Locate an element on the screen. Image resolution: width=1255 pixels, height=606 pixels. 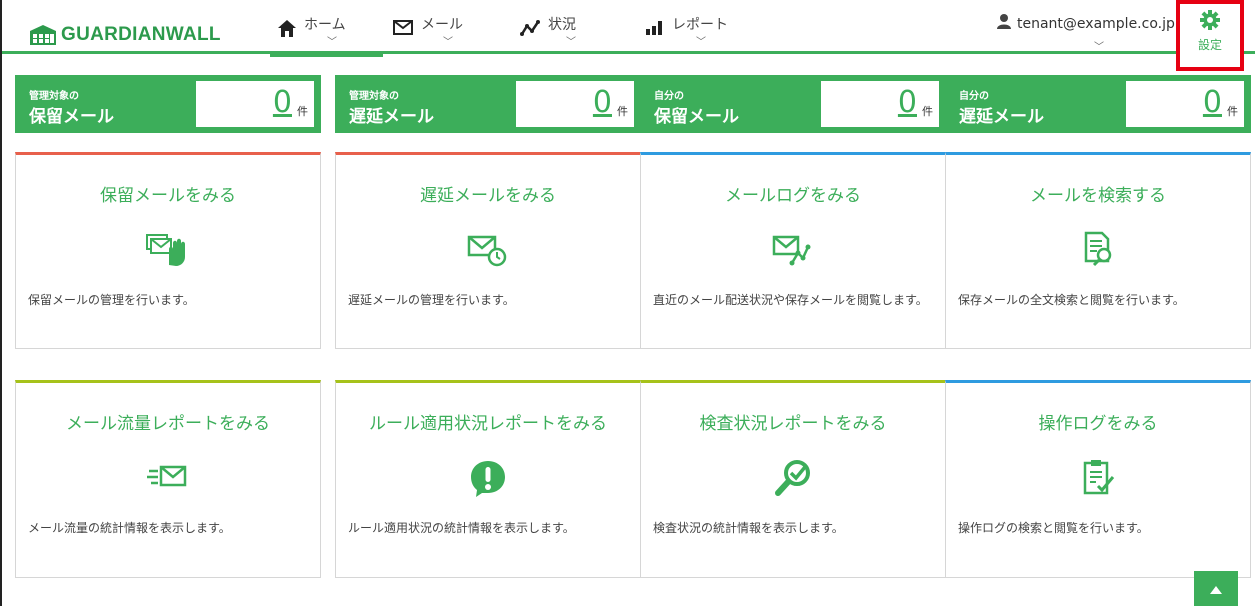
counter-own-hold: 自分の 保留メール 0 件 is located at coordinates (793, 104).